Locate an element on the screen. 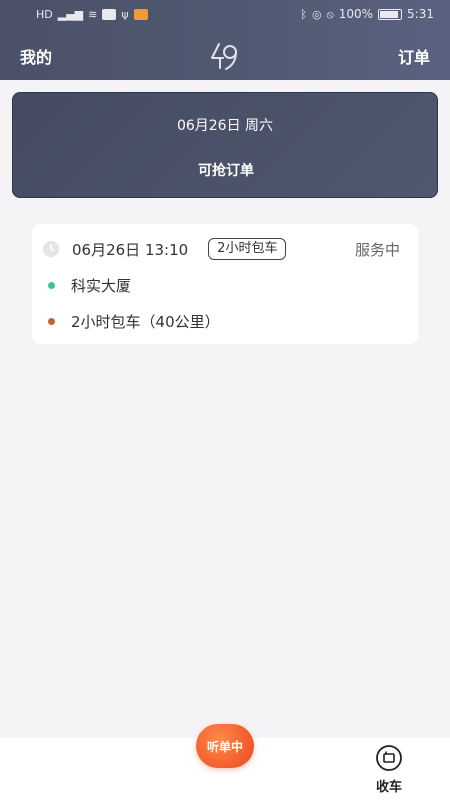 This screenshot has height=800, width=450. park-car-label: 收车 is located at coordinates (388, 787).